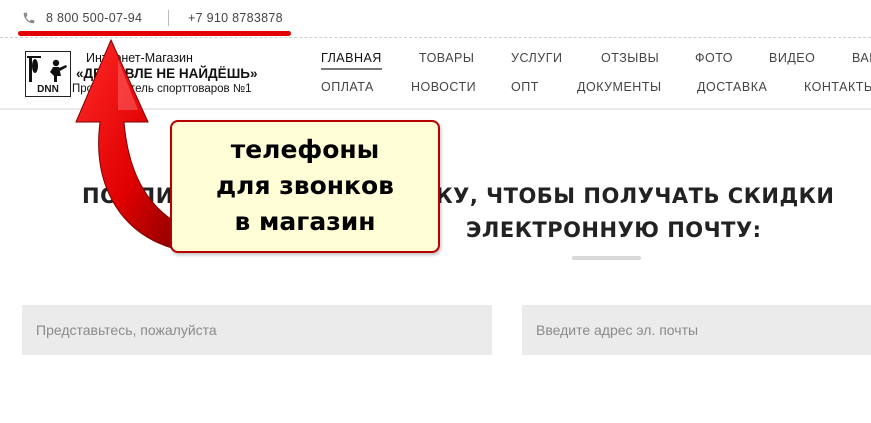 The image size is (871, 423). Describe the element at coordinates (606, 258) in the screenshot. I see `heading-underline` at that location.